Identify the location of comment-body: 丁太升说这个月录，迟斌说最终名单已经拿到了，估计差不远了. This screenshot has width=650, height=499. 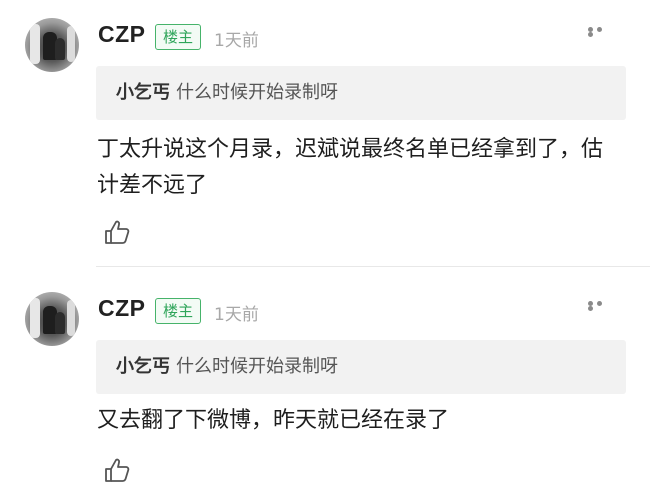
(350, 167).